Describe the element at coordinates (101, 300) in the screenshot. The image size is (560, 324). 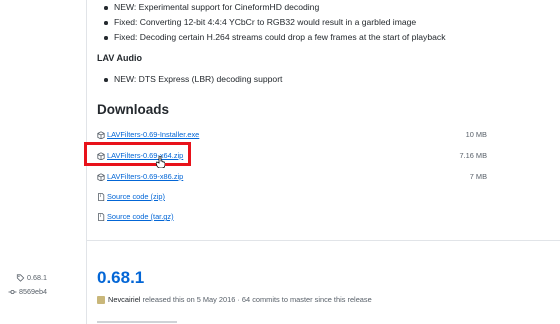
I see `avatar` at that location.